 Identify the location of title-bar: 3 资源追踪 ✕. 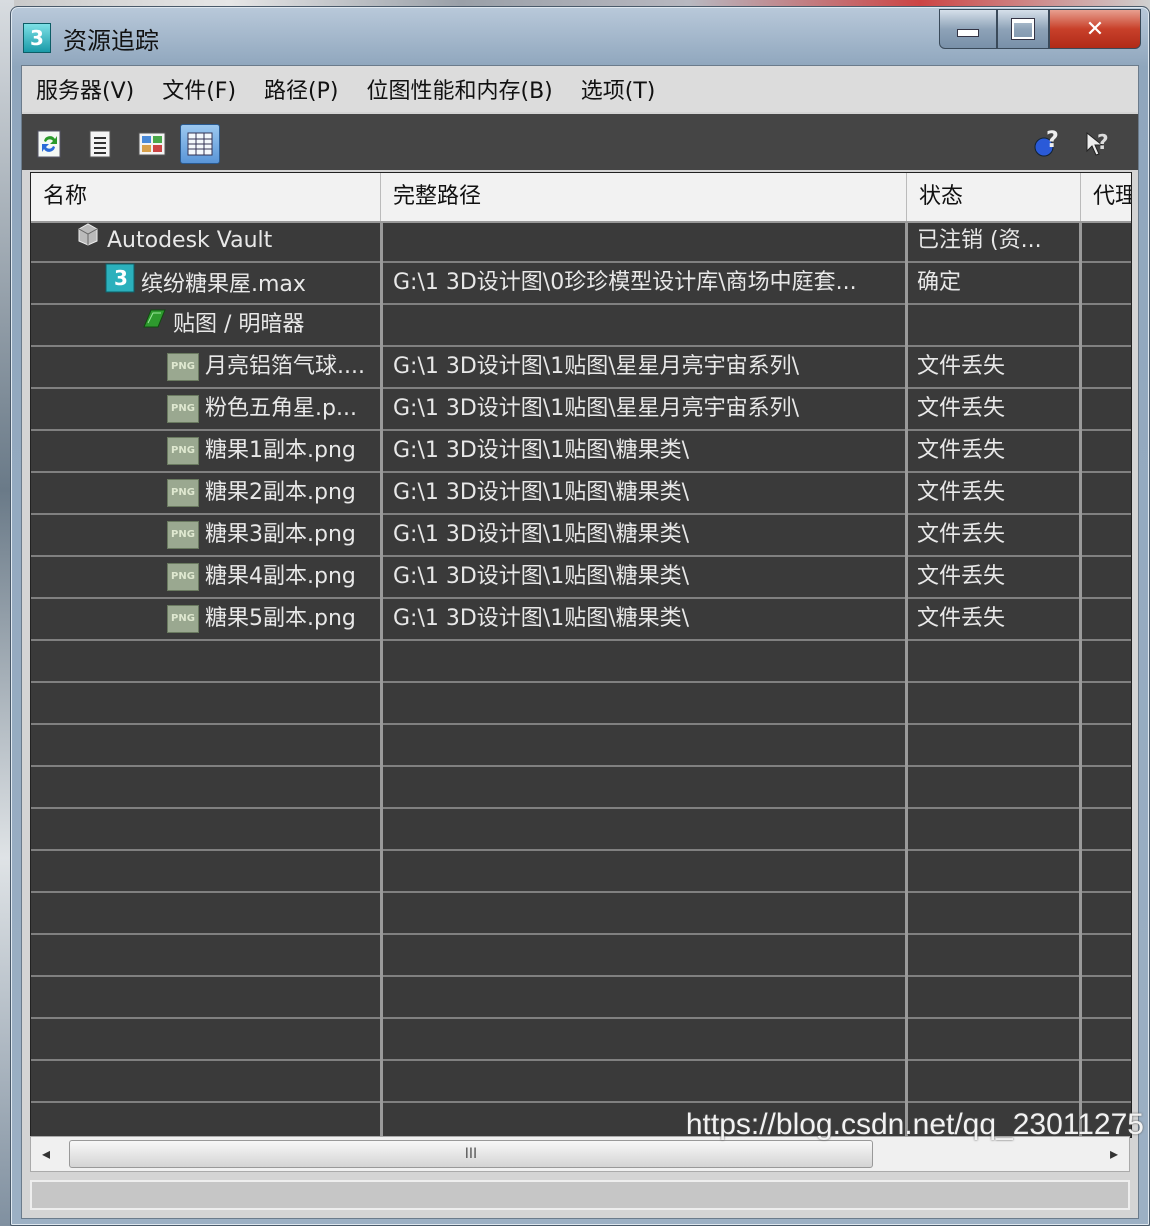
(580, 35).